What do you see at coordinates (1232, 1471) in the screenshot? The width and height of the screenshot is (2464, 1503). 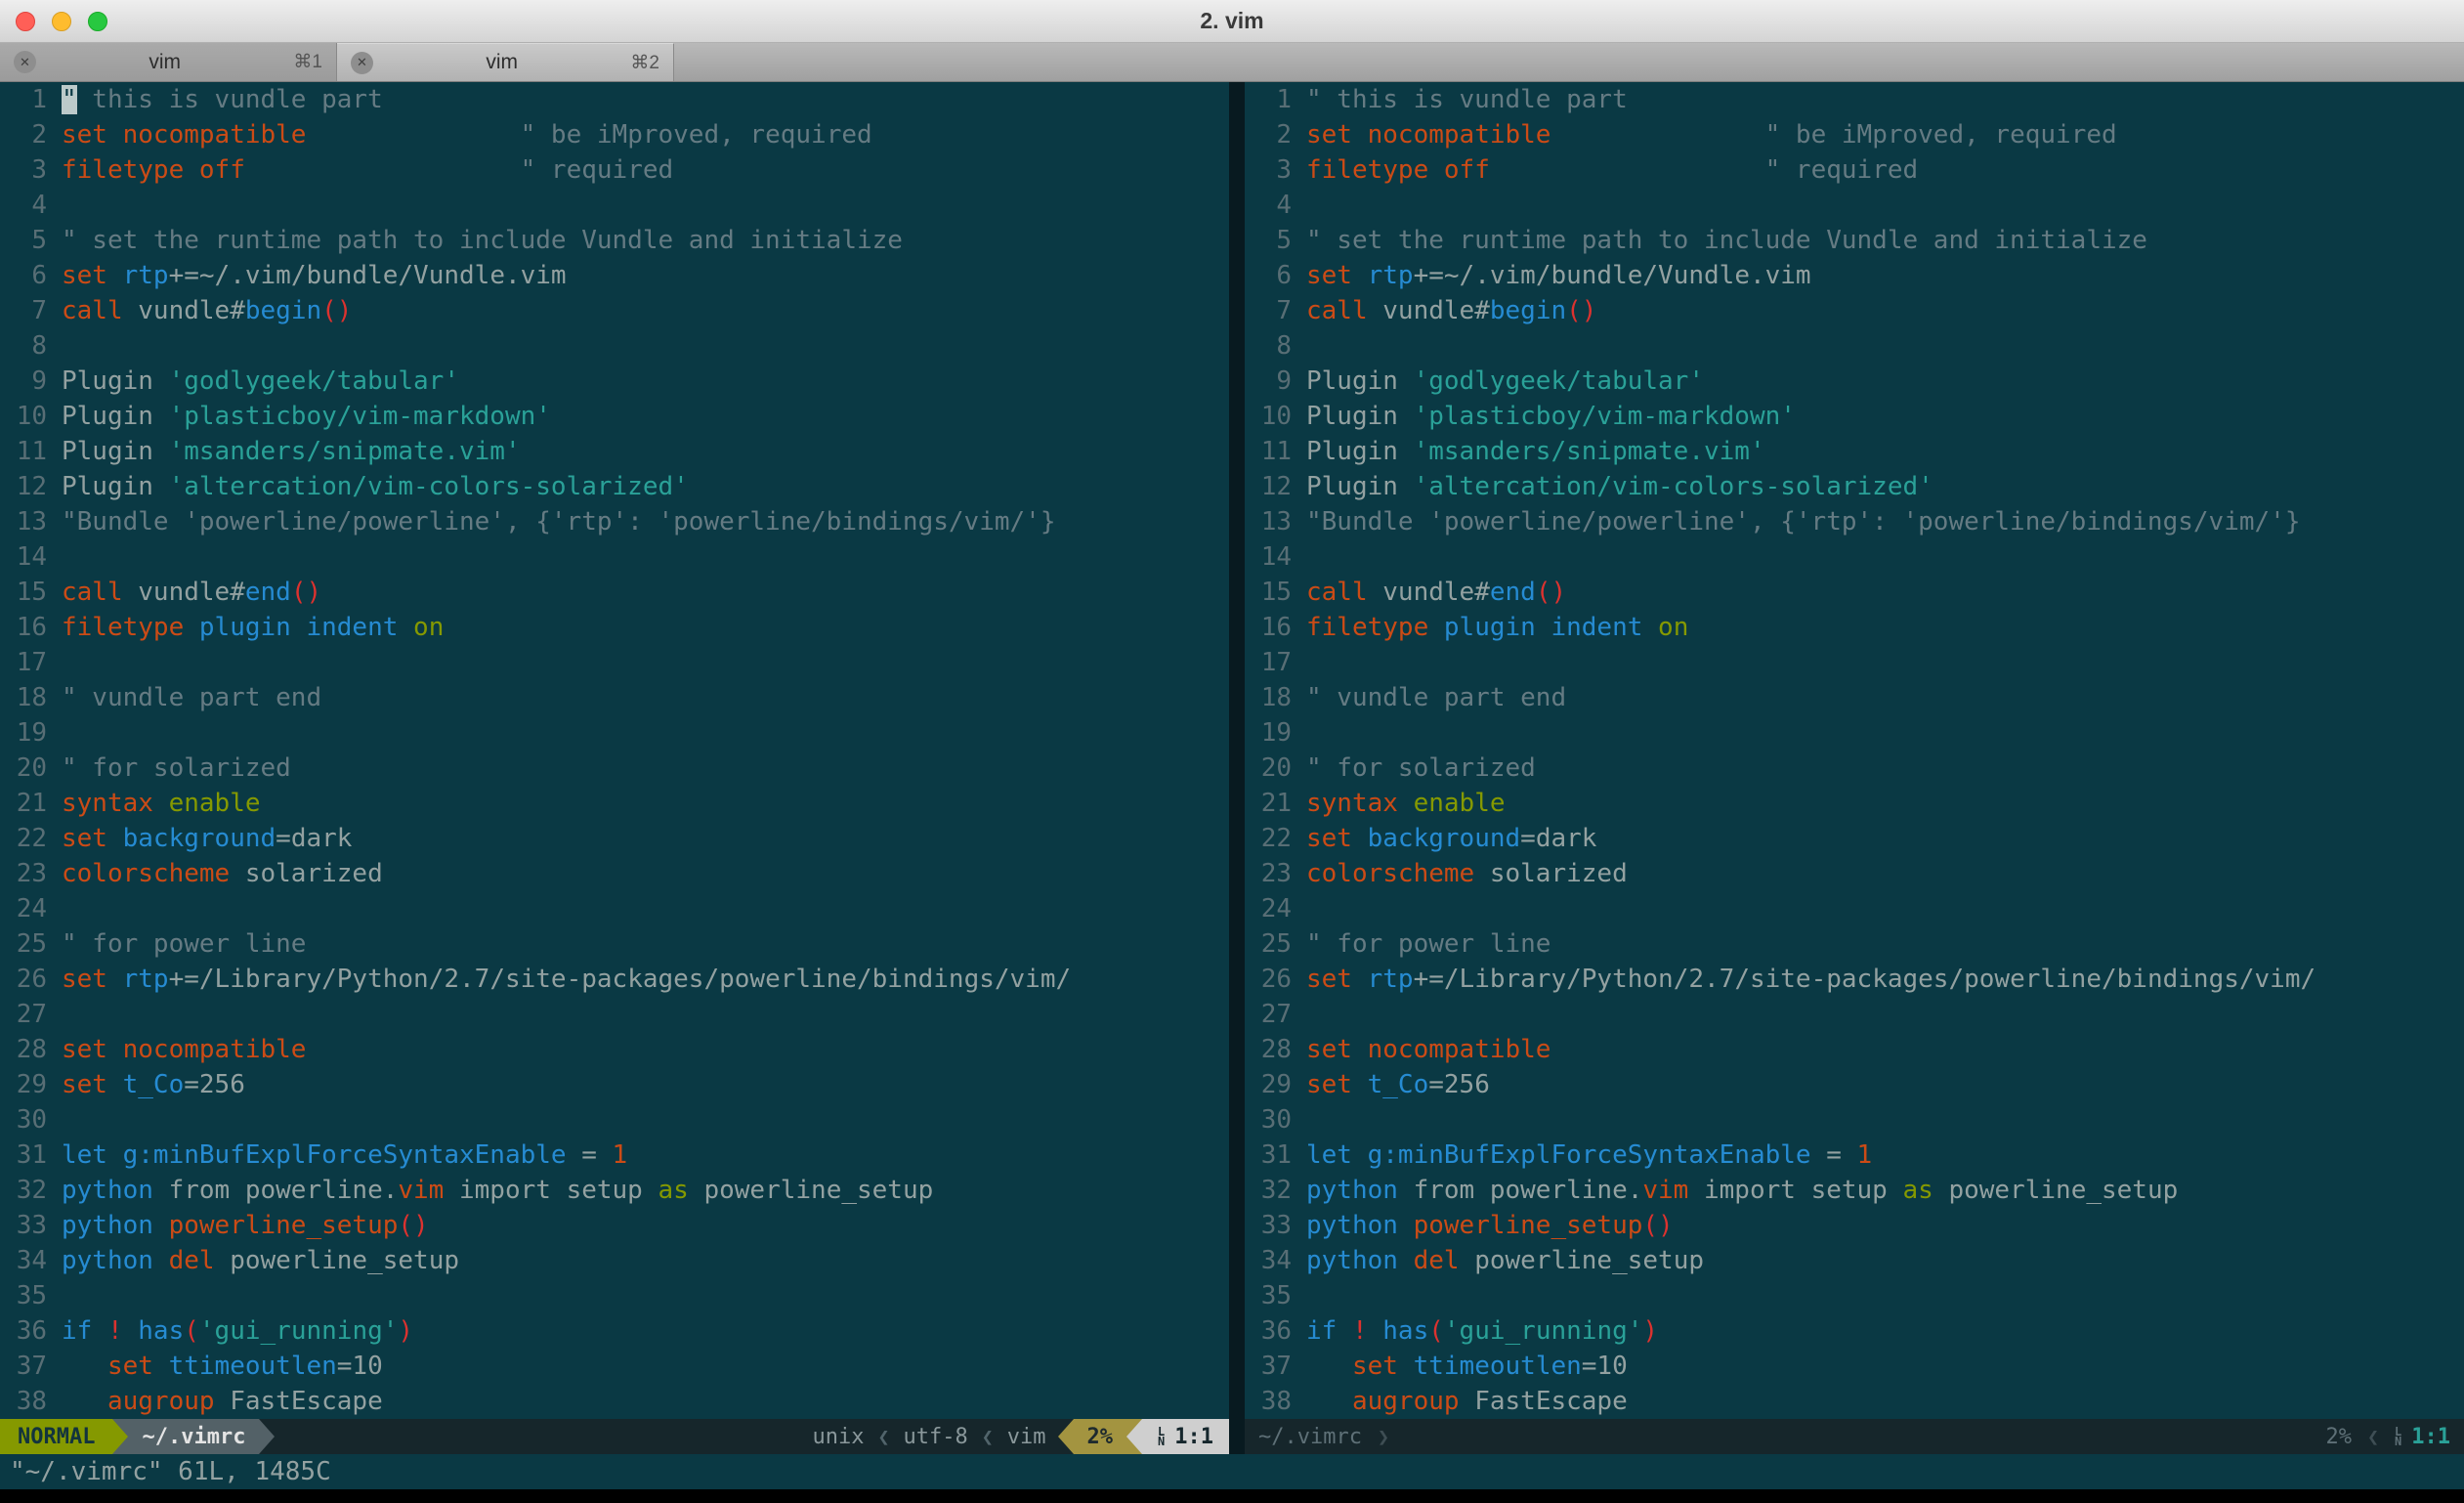 I see `vim-command-line: "~/.vimrc" 61L, 1485C` at bounding box center [1232, 1471].